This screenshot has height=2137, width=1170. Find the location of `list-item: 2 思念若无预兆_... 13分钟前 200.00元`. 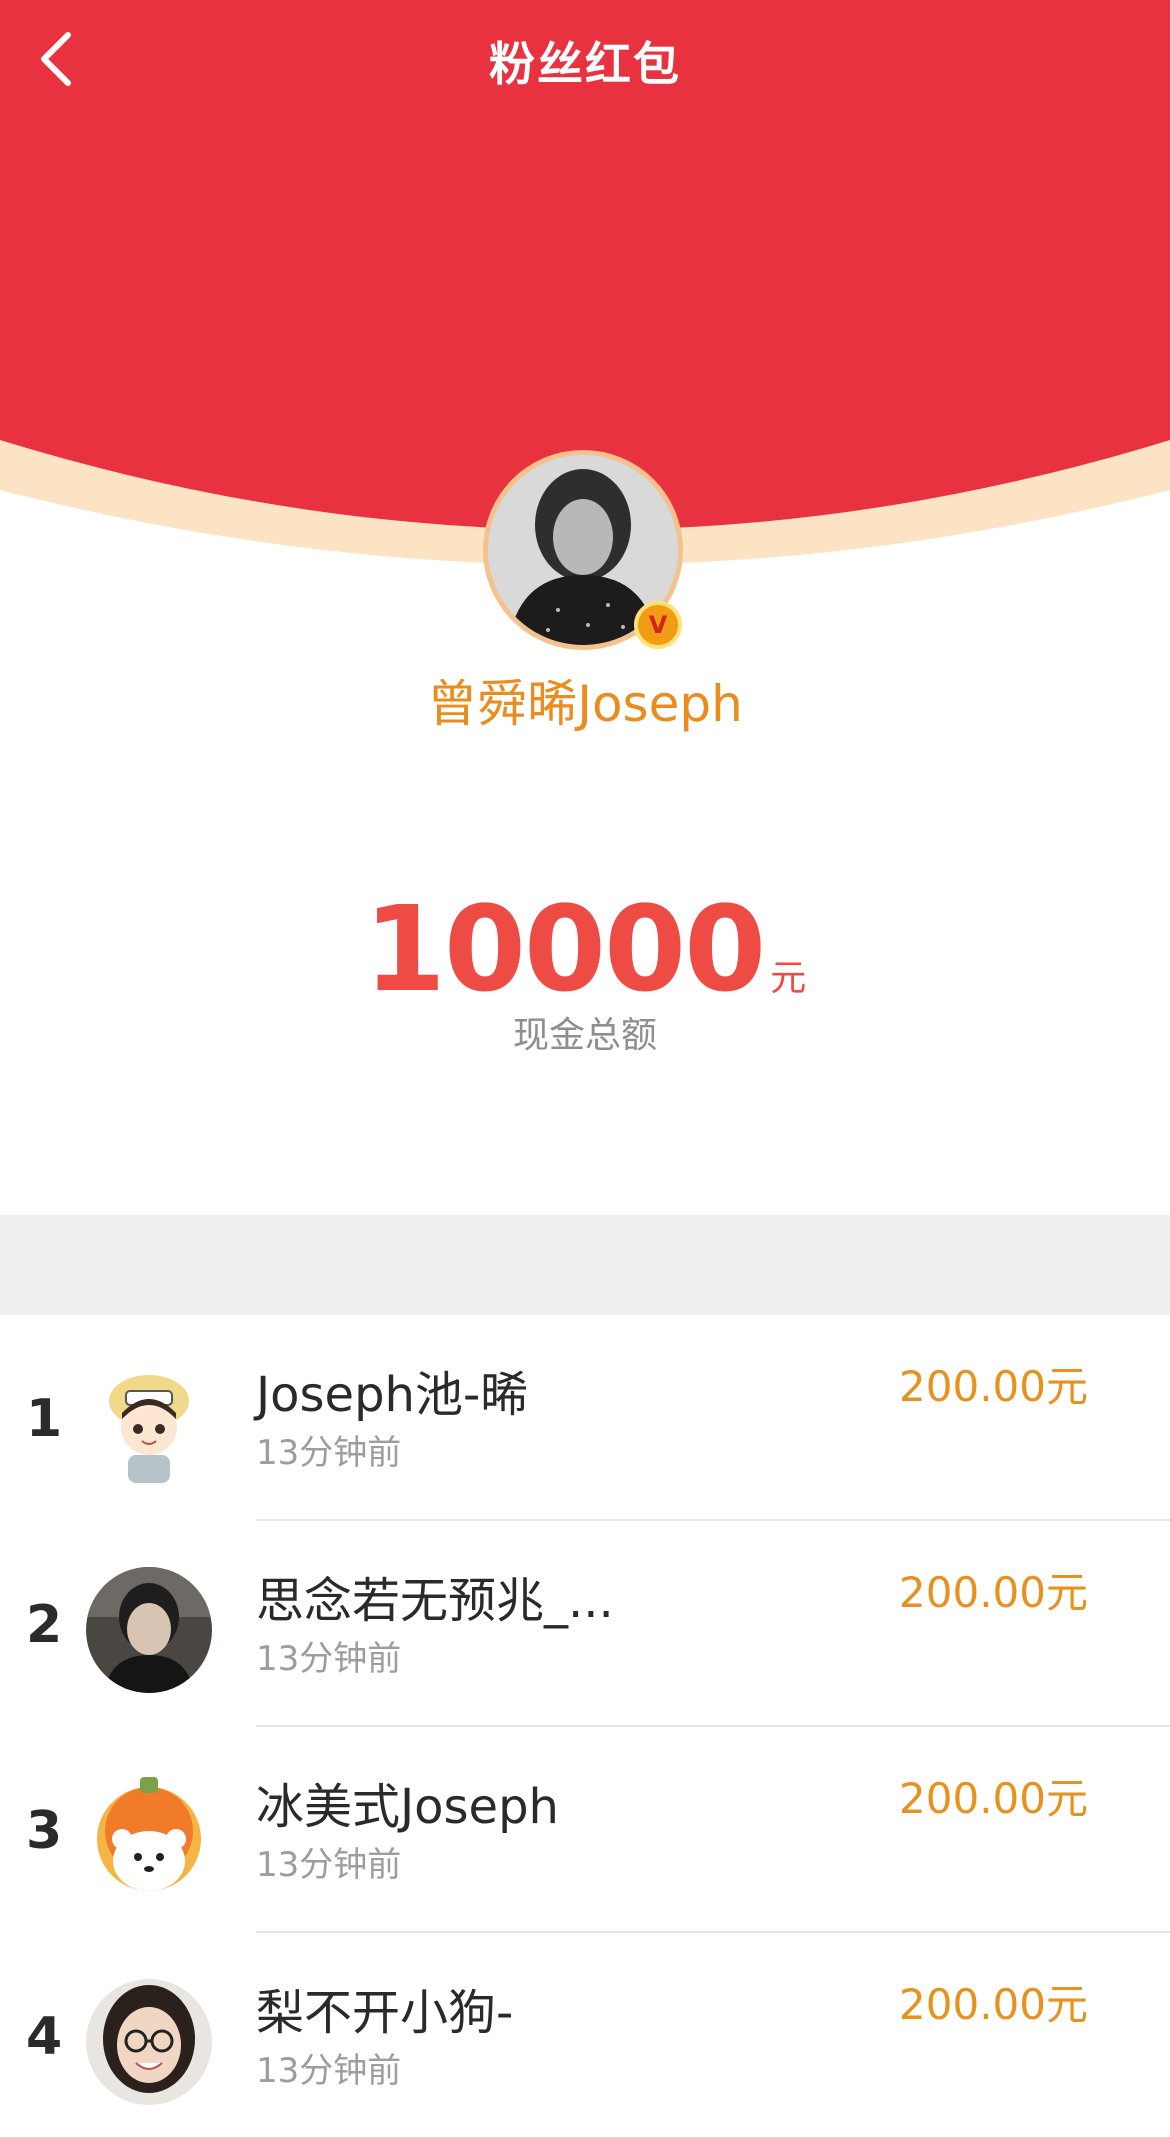

list-item: 2 思念若无预兆_... 13分钟前 200.00元 is located at coordinates (585, 1624).